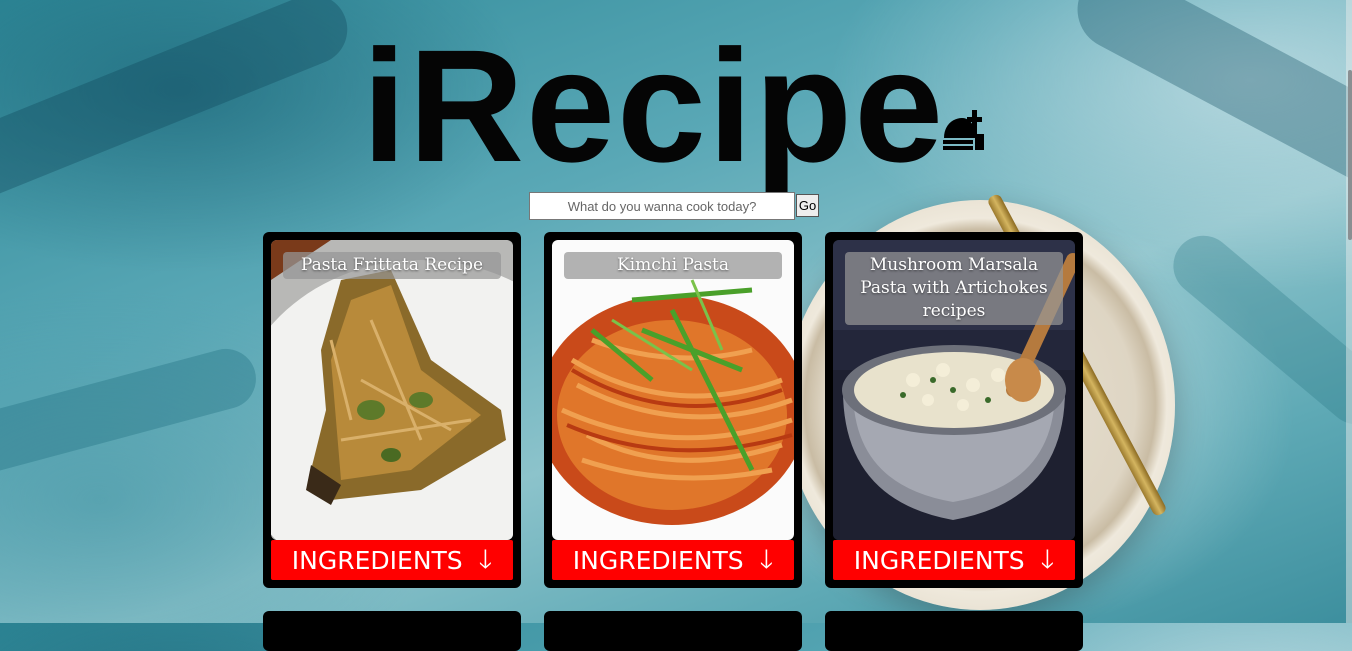  I want to click on site-title: iRecipe, so click(654, 105).